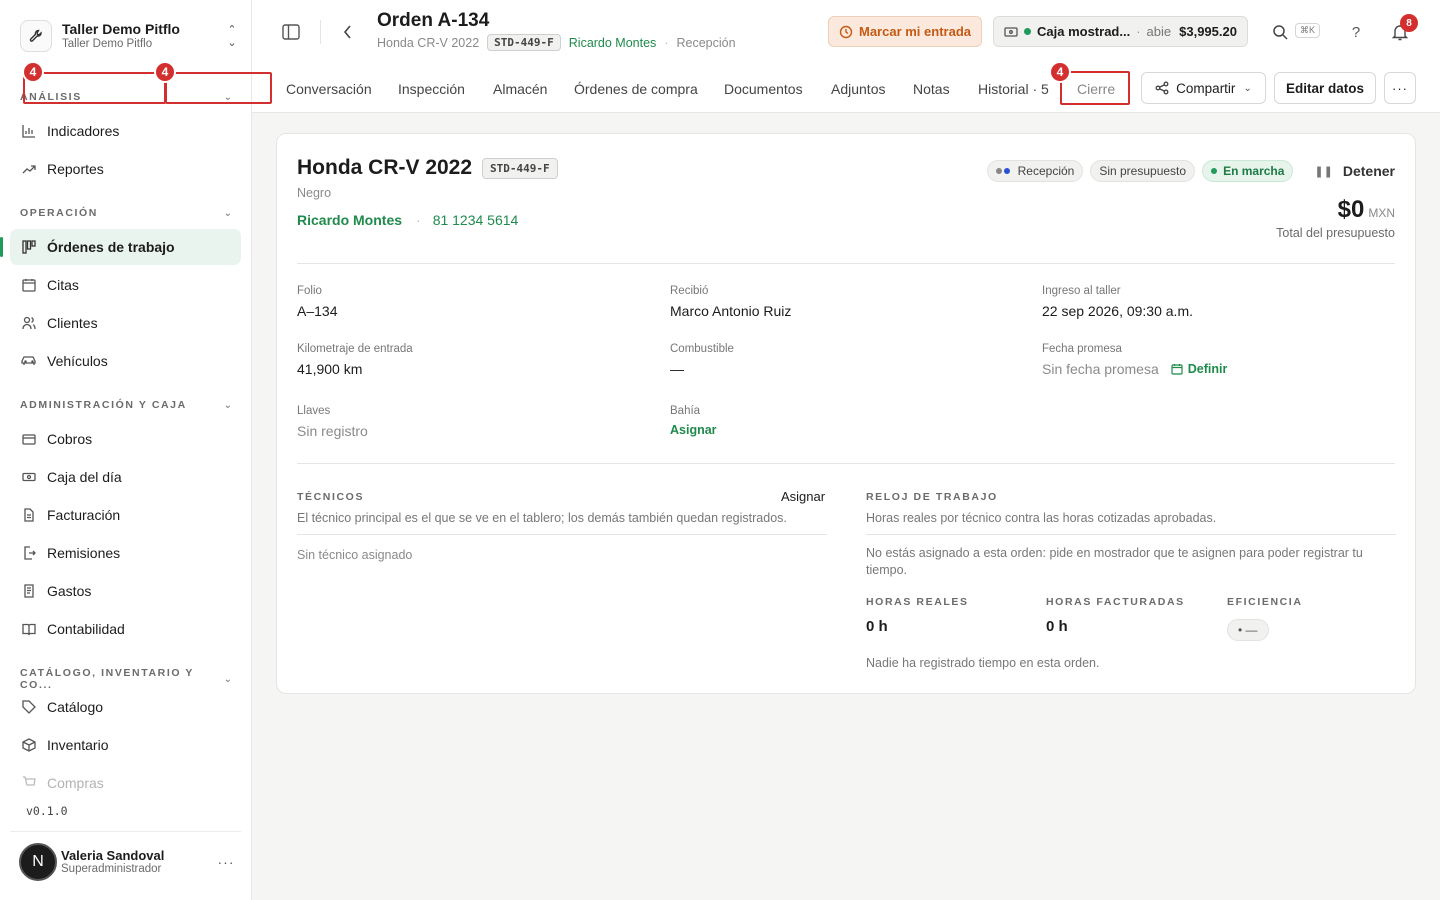  I want to click on share-label: Compartir, so click(1206, 88).